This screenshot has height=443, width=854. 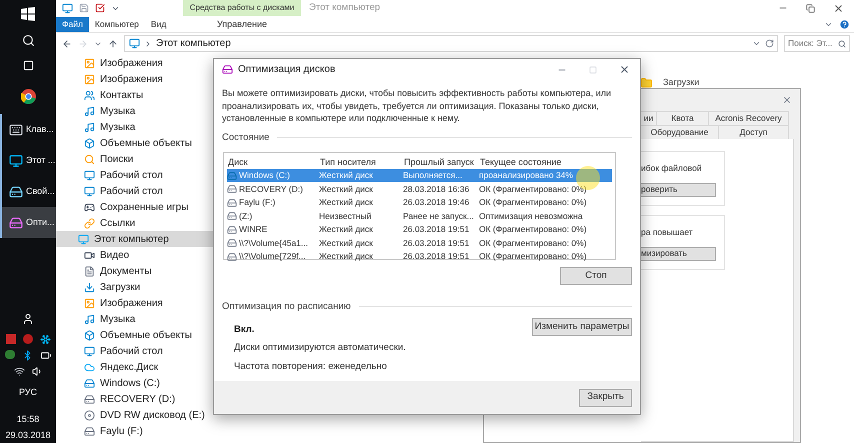 What do you see at coordinates (28, 318) in the screenshot?
I see `people-icon` at bounding box center [28, 318].